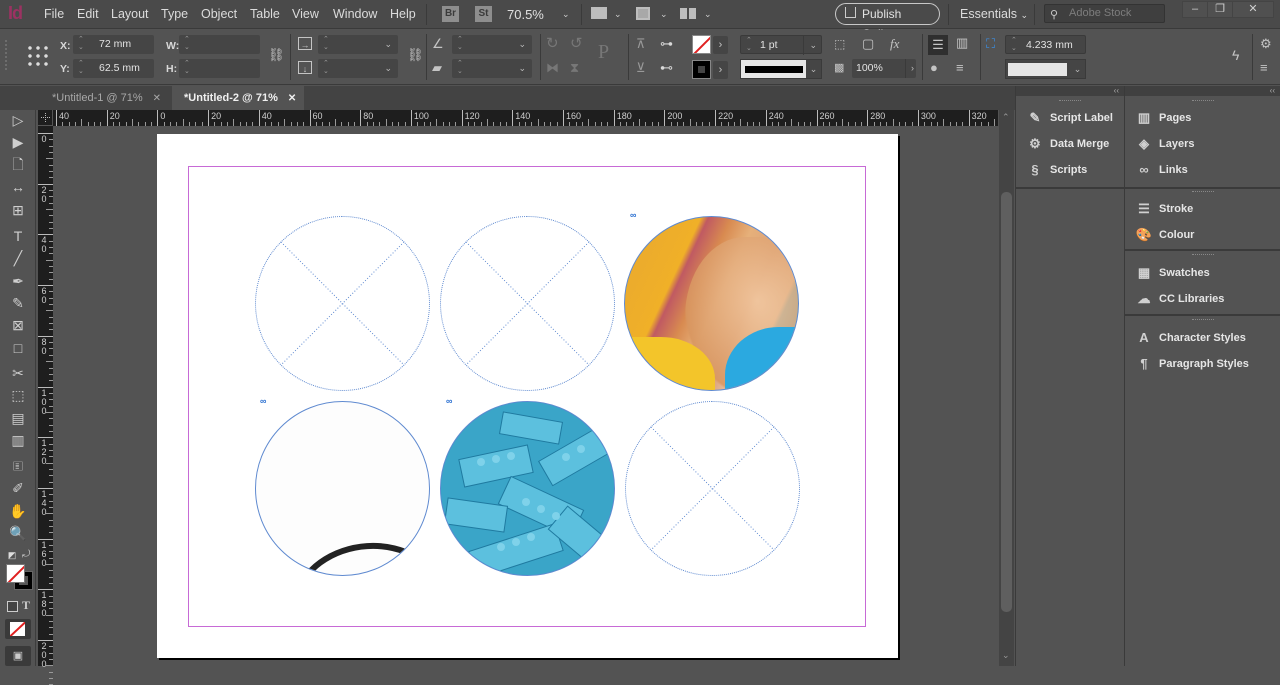  I want to click on gap-tool: ↔, so click(18, 187).